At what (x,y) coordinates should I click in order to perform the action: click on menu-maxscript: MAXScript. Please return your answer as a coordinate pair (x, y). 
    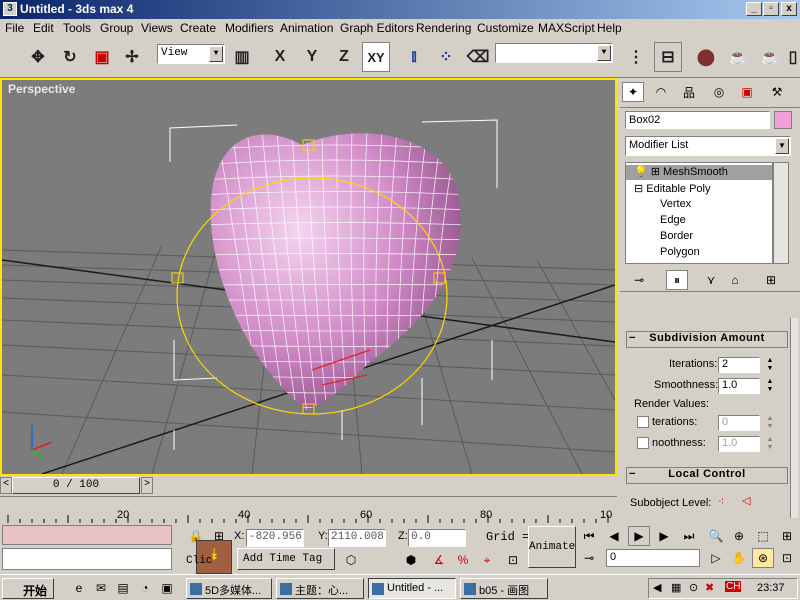
    Looking at the image, I should click on (566, 28).